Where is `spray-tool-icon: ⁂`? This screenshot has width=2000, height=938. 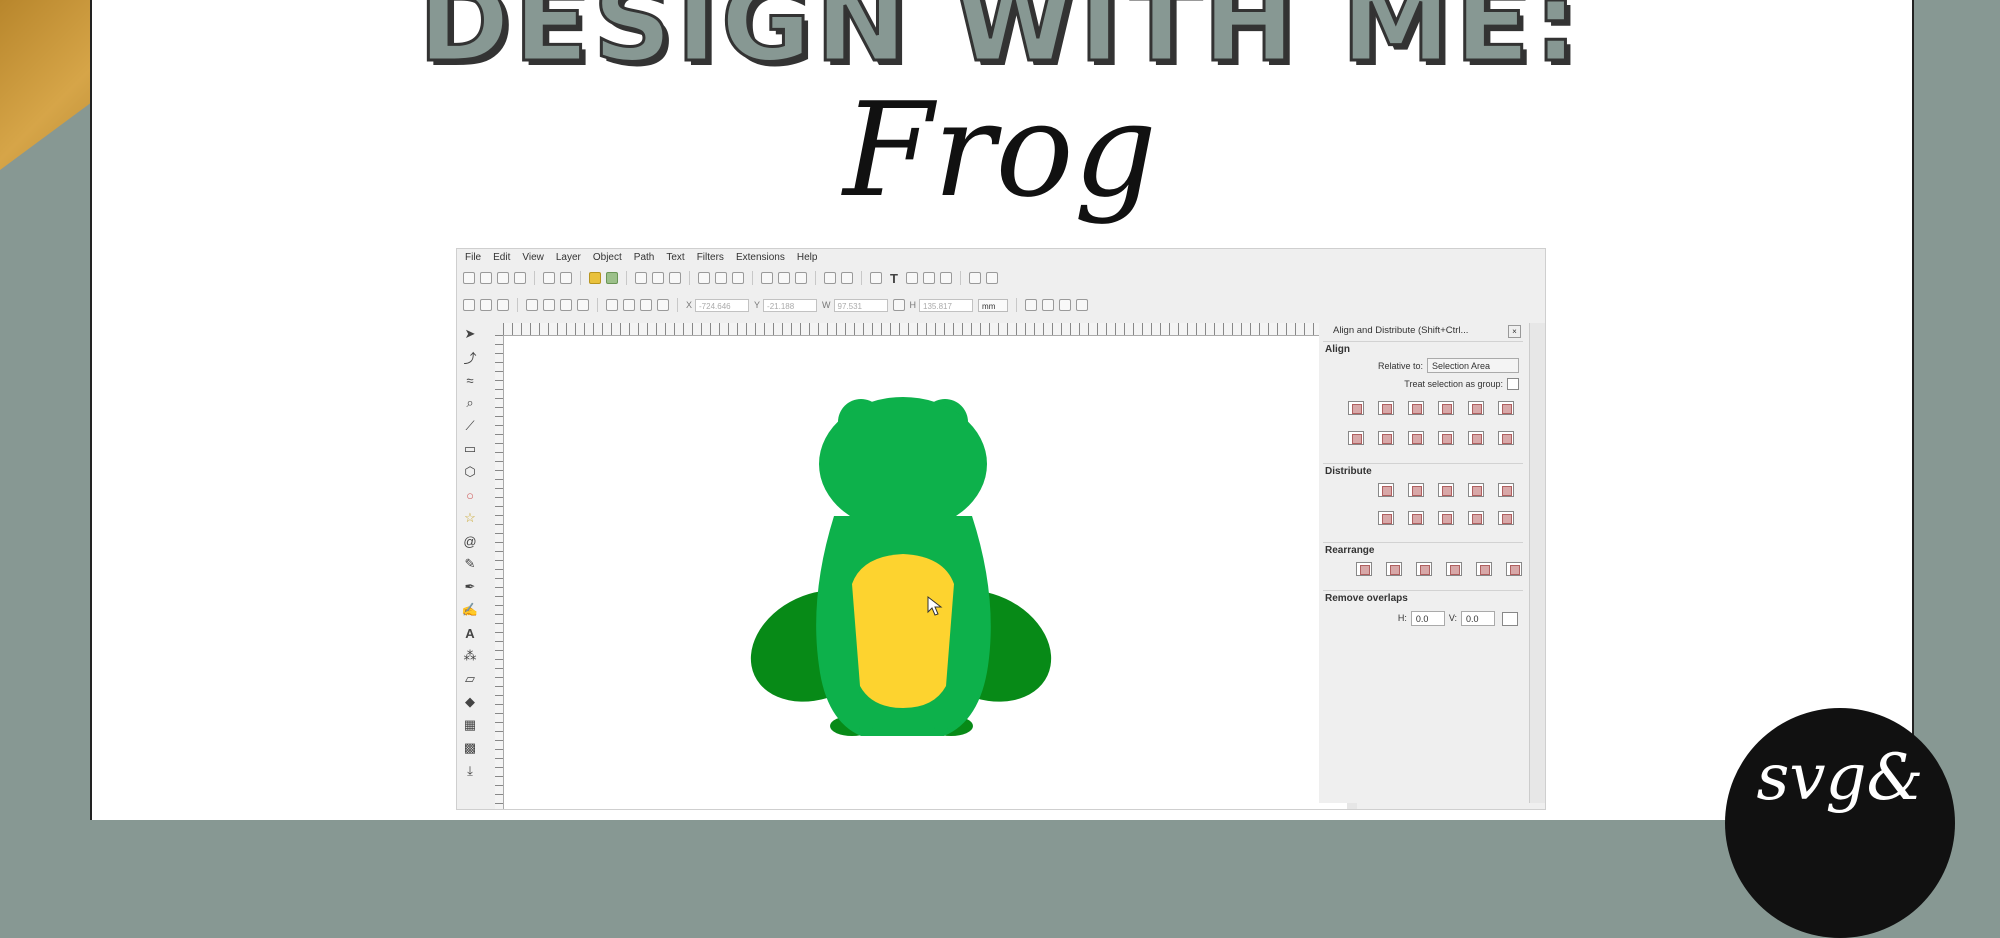
spray-tool-icon: ⁂ is located at coordinates (470, 656).